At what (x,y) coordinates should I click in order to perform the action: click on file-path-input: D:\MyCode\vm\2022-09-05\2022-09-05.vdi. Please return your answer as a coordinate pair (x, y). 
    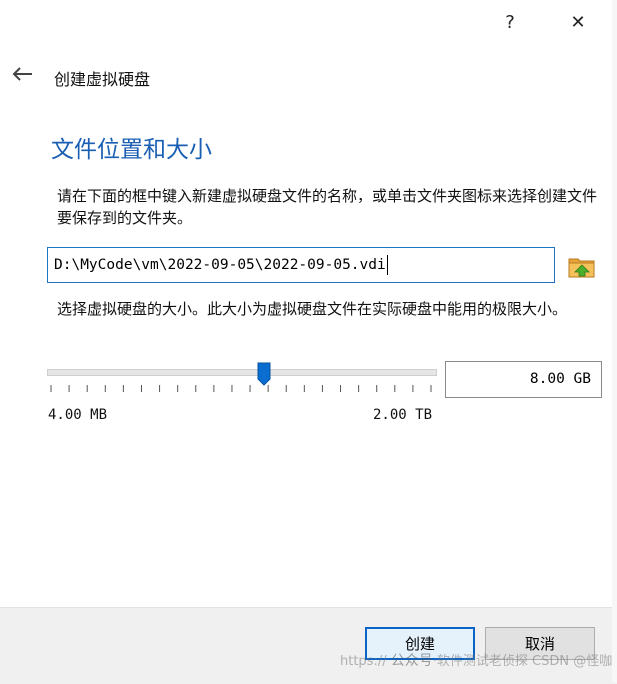
    Looking at the image, I should click on (301, 265).